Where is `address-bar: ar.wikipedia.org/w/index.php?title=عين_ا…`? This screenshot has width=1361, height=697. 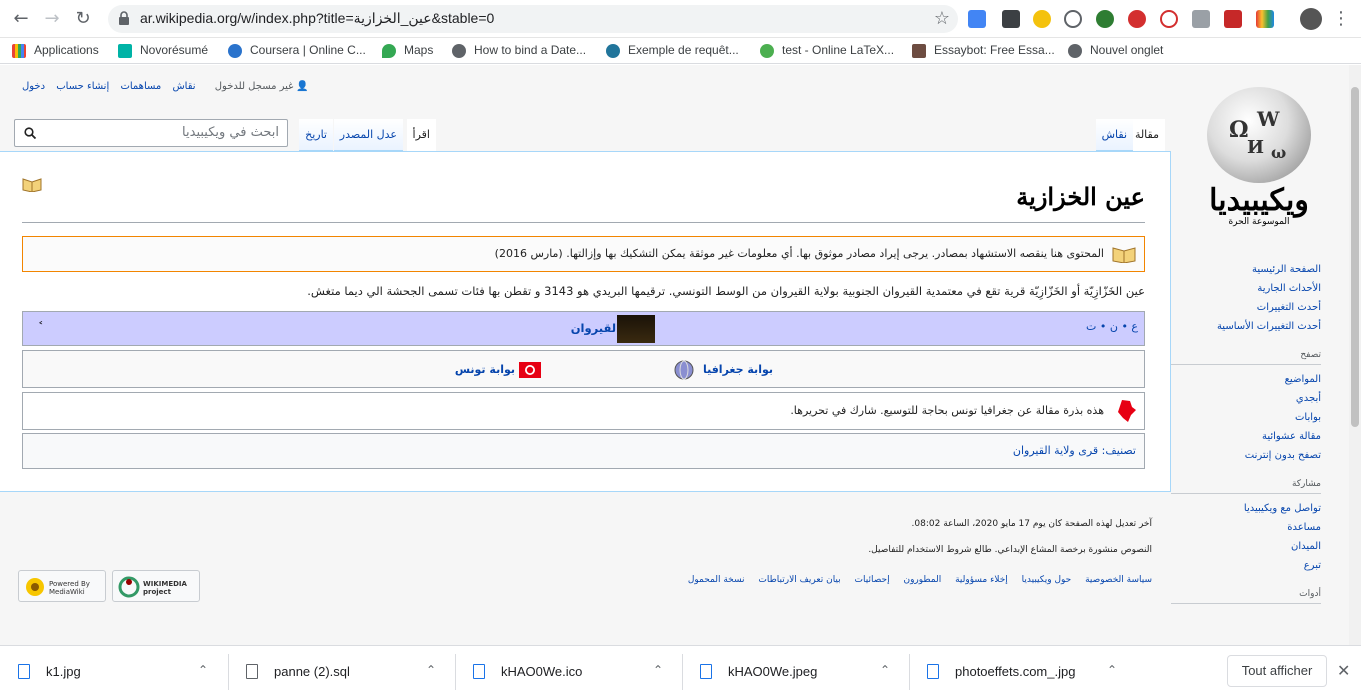
address-bar: ar.wikipedia.org/w/index.php?title=عين_ا… is located at coordinates (533, 19).